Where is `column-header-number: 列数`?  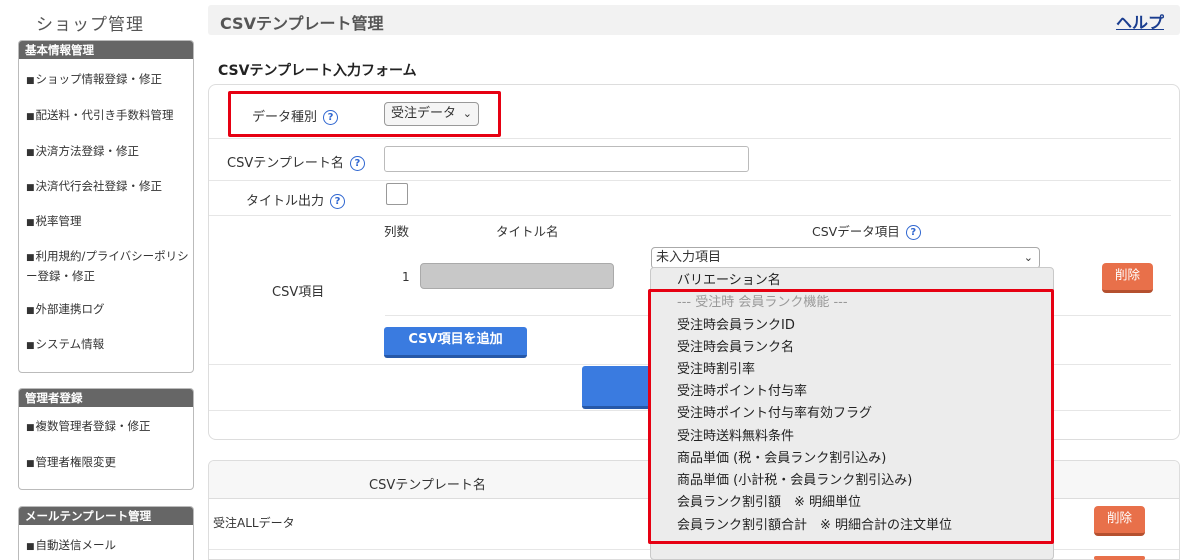 column-header-number: 列数 is located at coordinates (397, 231).